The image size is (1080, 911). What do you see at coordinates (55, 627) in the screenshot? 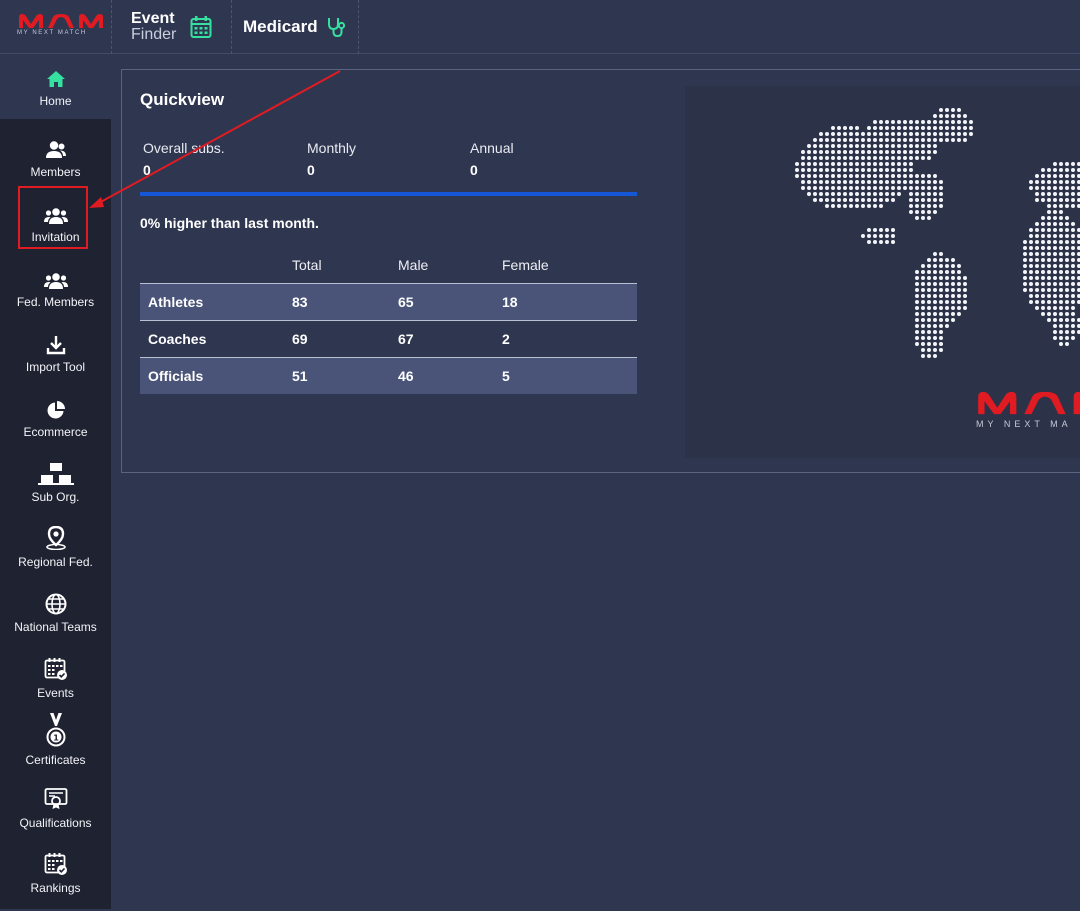
I see `sidebar-item-label: National Teams` at bounding box center [55, 627].